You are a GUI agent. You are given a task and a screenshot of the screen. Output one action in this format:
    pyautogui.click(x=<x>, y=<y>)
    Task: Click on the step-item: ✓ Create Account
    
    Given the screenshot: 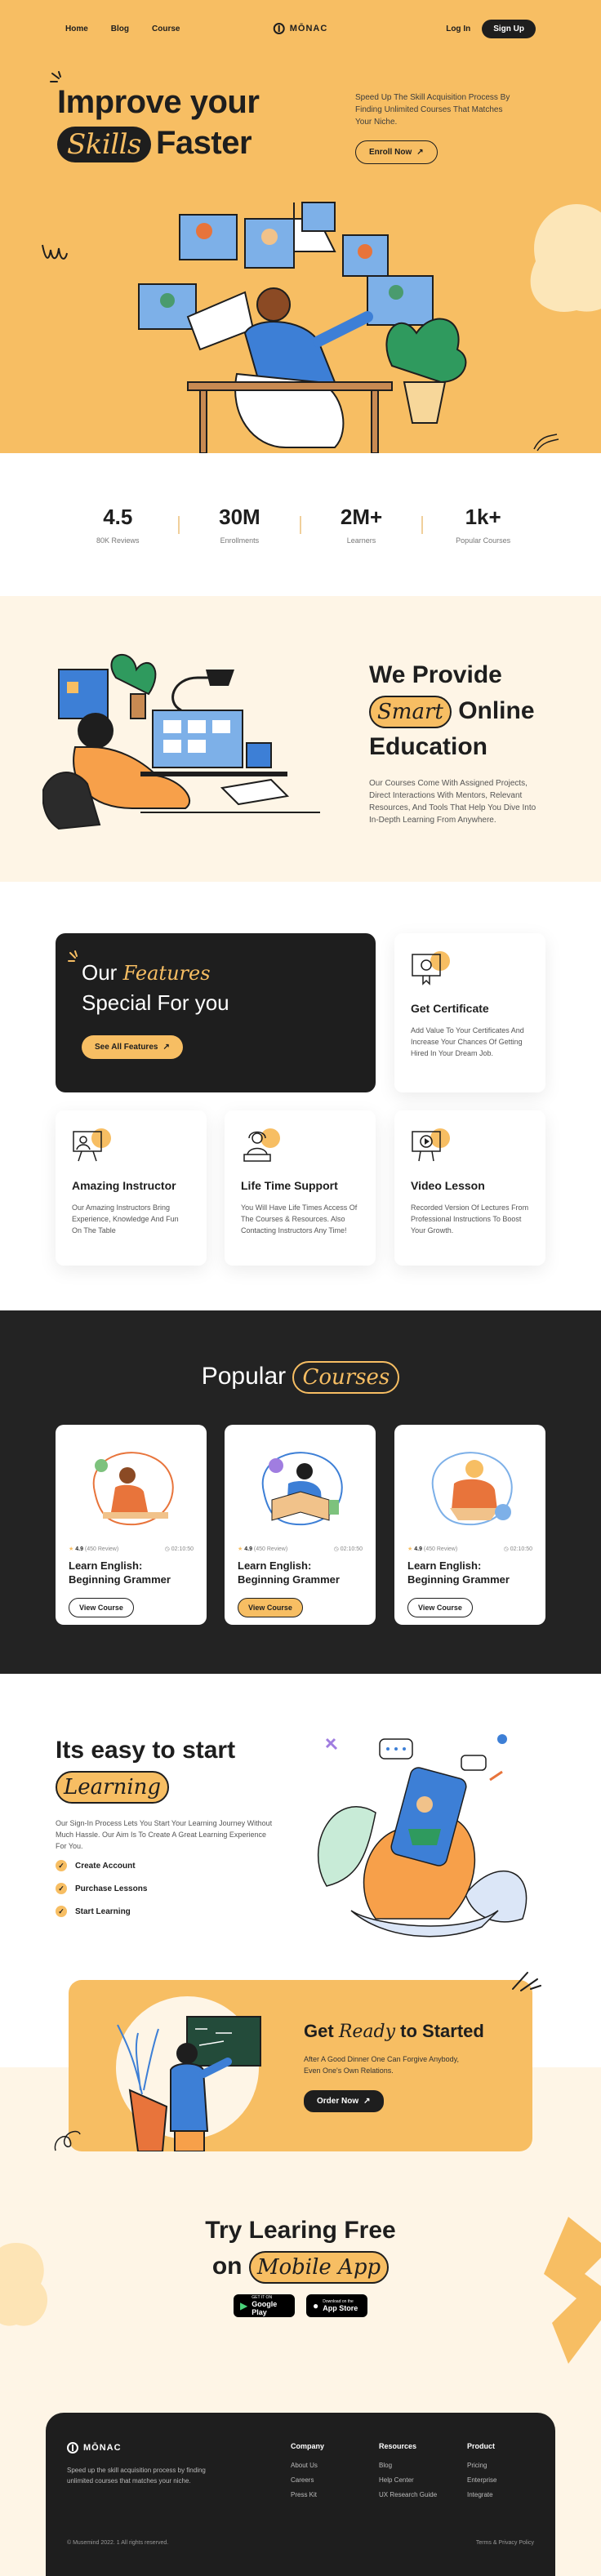 What is the action you would take?
    pyautogui.click(x=101, y=1865)
    